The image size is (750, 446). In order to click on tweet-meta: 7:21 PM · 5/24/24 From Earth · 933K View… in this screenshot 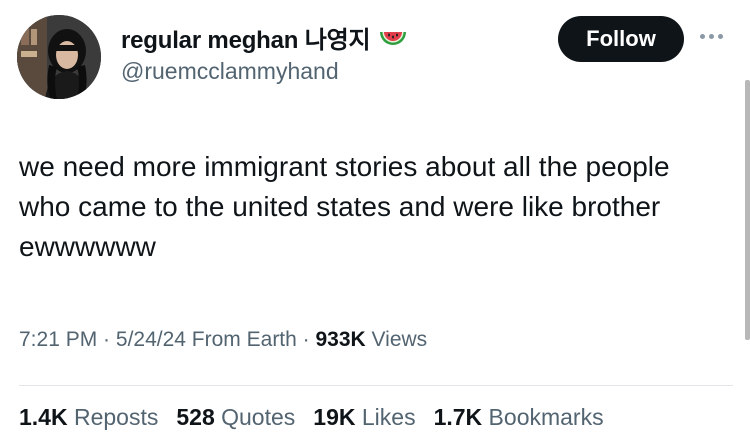, I will do `click(223, 340)`.